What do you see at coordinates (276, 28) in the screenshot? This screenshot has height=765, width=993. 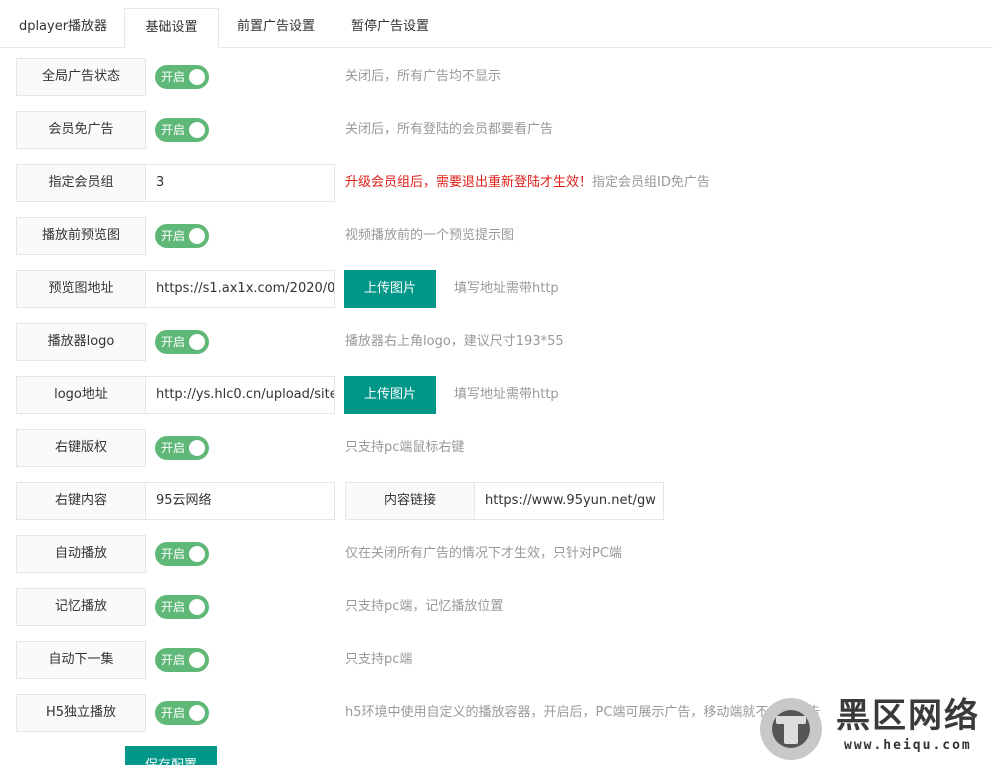 I see `tab-pre-ad-settings: 前置广告设置` at bounding box center [276, 28].